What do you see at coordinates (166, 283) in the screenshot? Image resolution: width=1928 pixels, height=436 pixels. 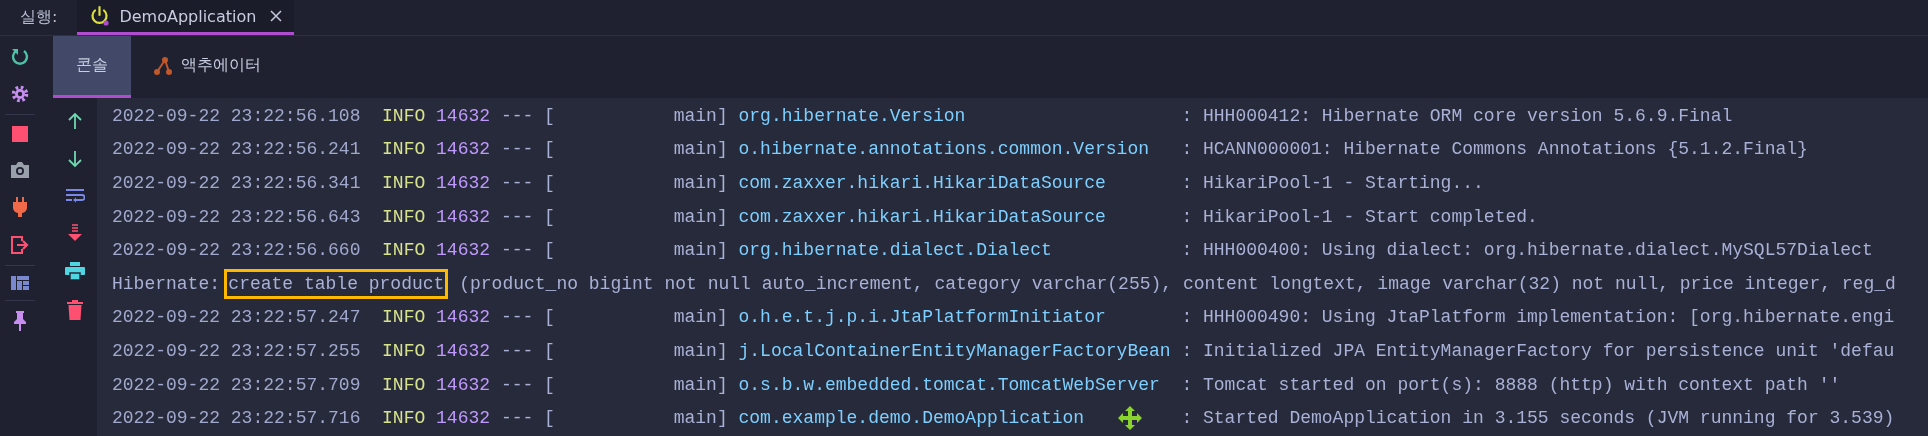 I see `sql-prefix: Hibernate:` at bounding box center [166, 283].